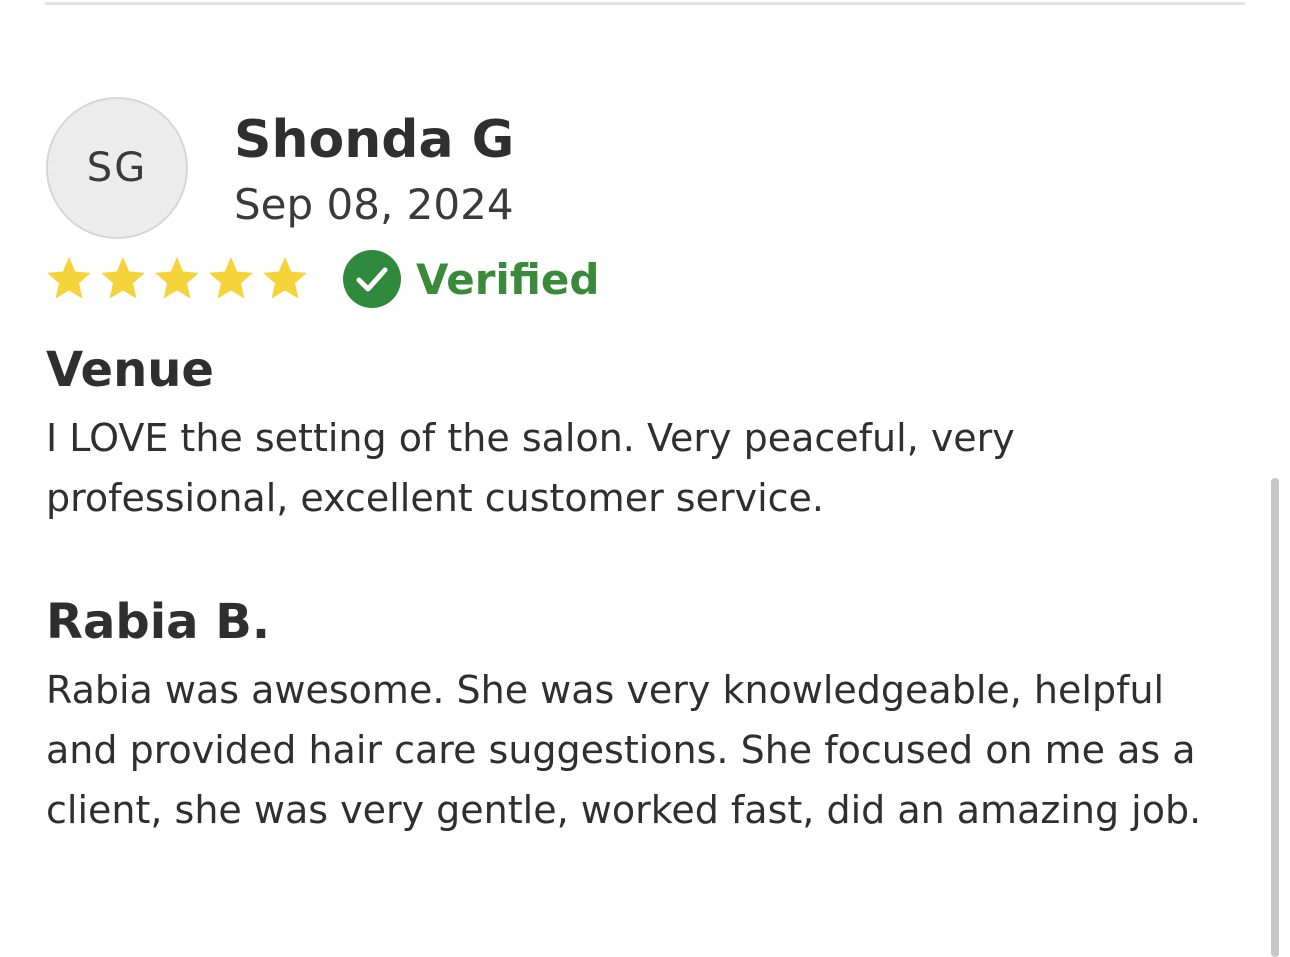 Image resolution: width=1290 pixels, height=957 pixels. I want to click on avatar: SG, so click(117, 168).